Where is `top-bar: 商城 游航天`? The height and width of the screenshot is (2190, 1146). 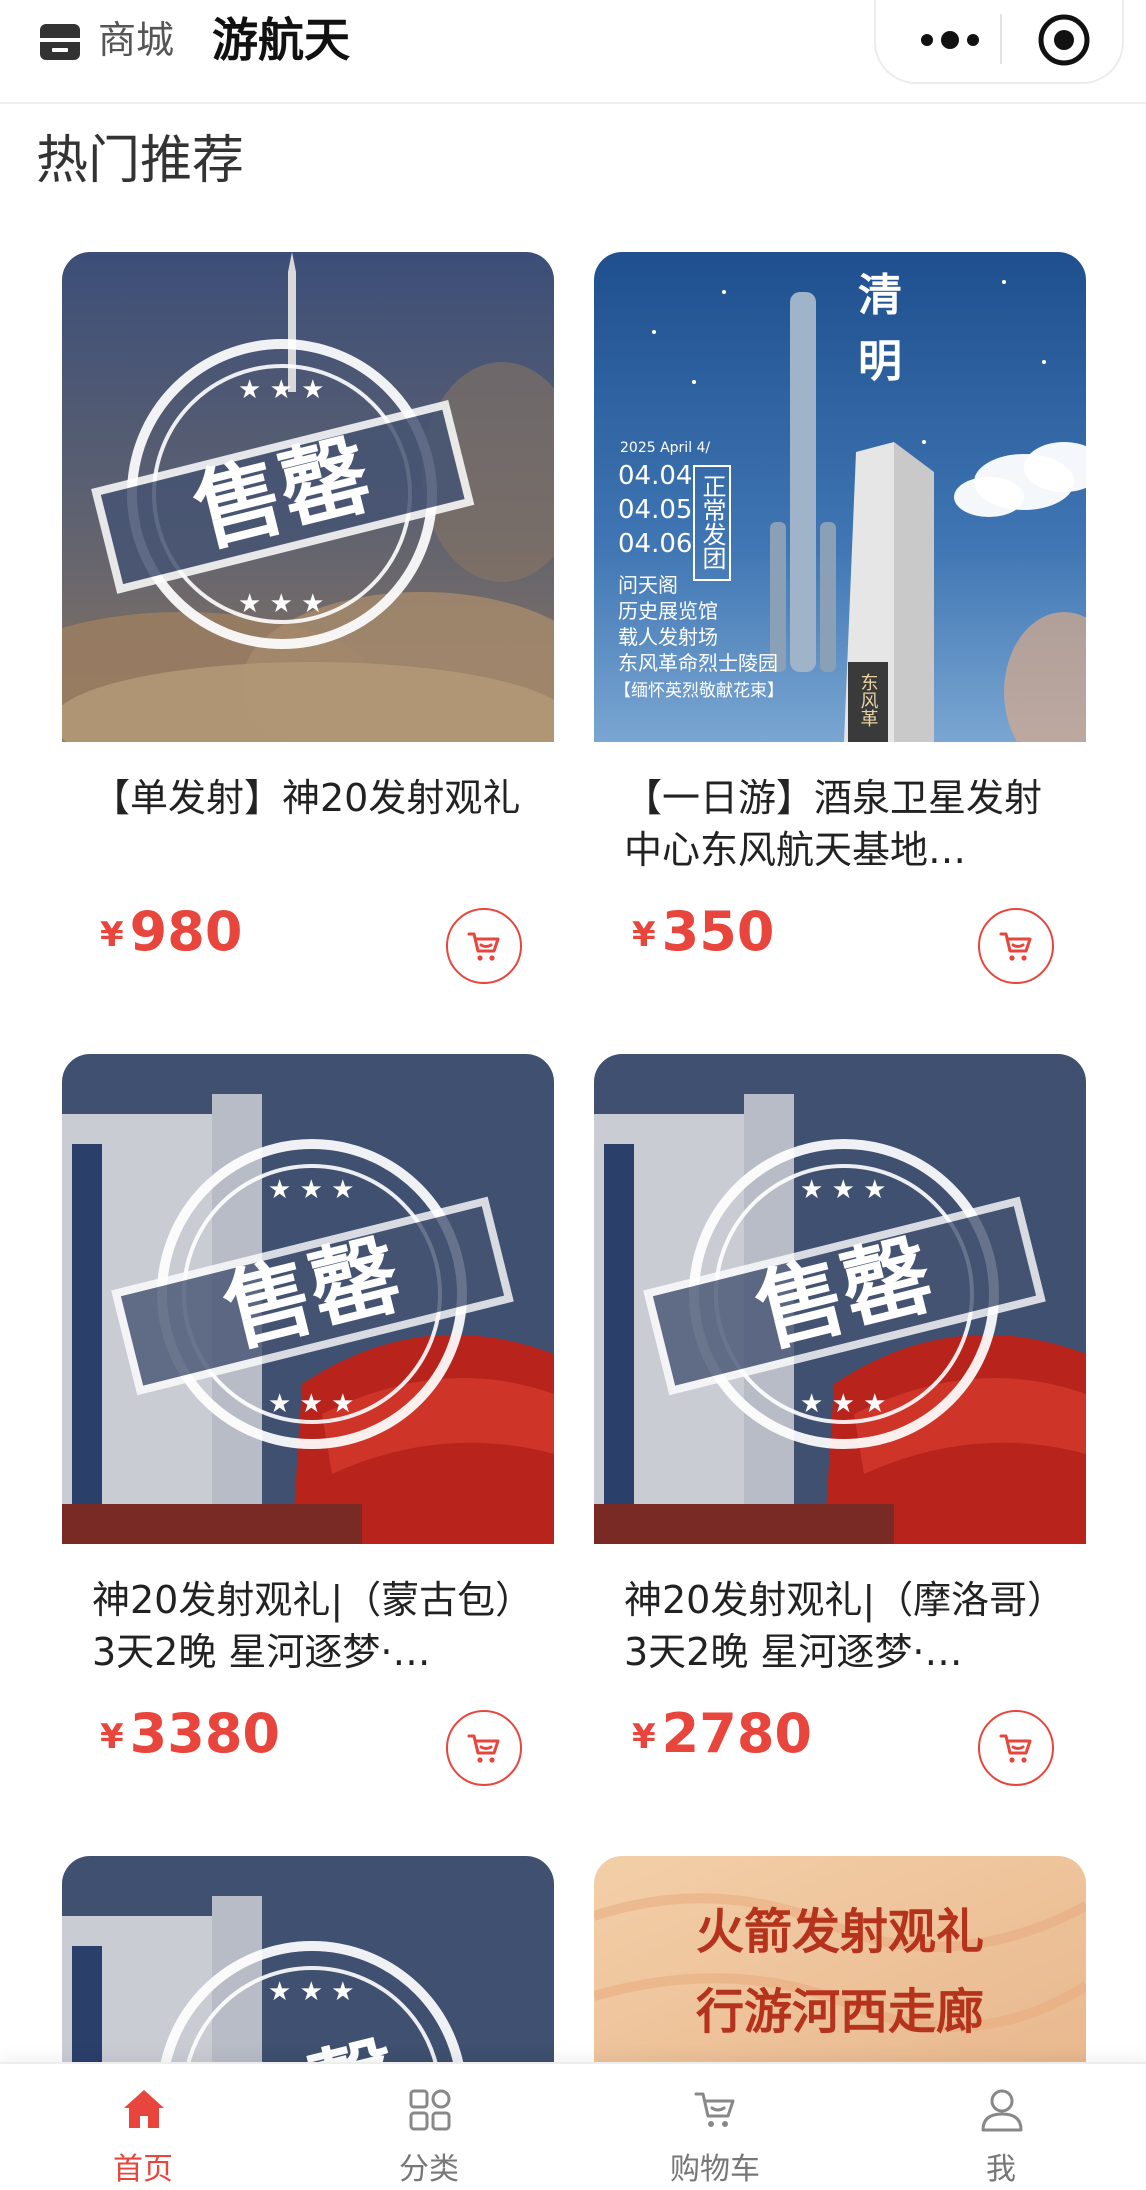 top-bar: 商城 游航天 is located at coordinates (573, 52).